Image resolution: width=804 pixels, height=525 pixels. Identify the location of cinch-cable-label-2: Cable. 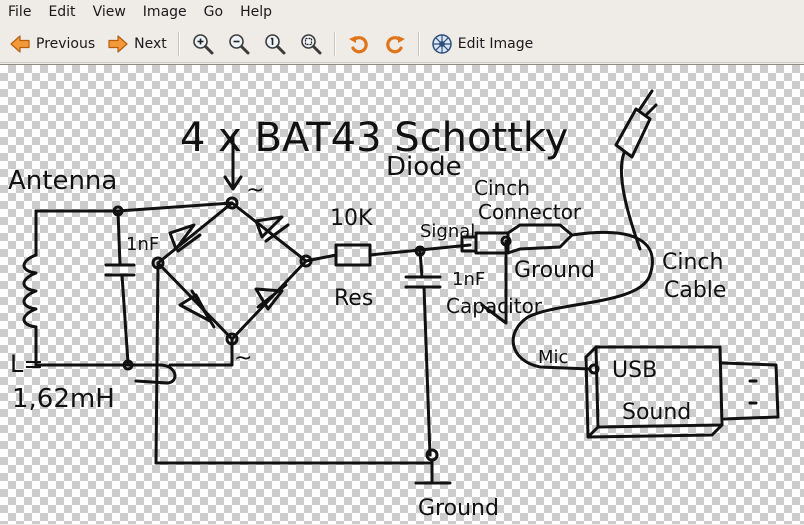
(695, 290).